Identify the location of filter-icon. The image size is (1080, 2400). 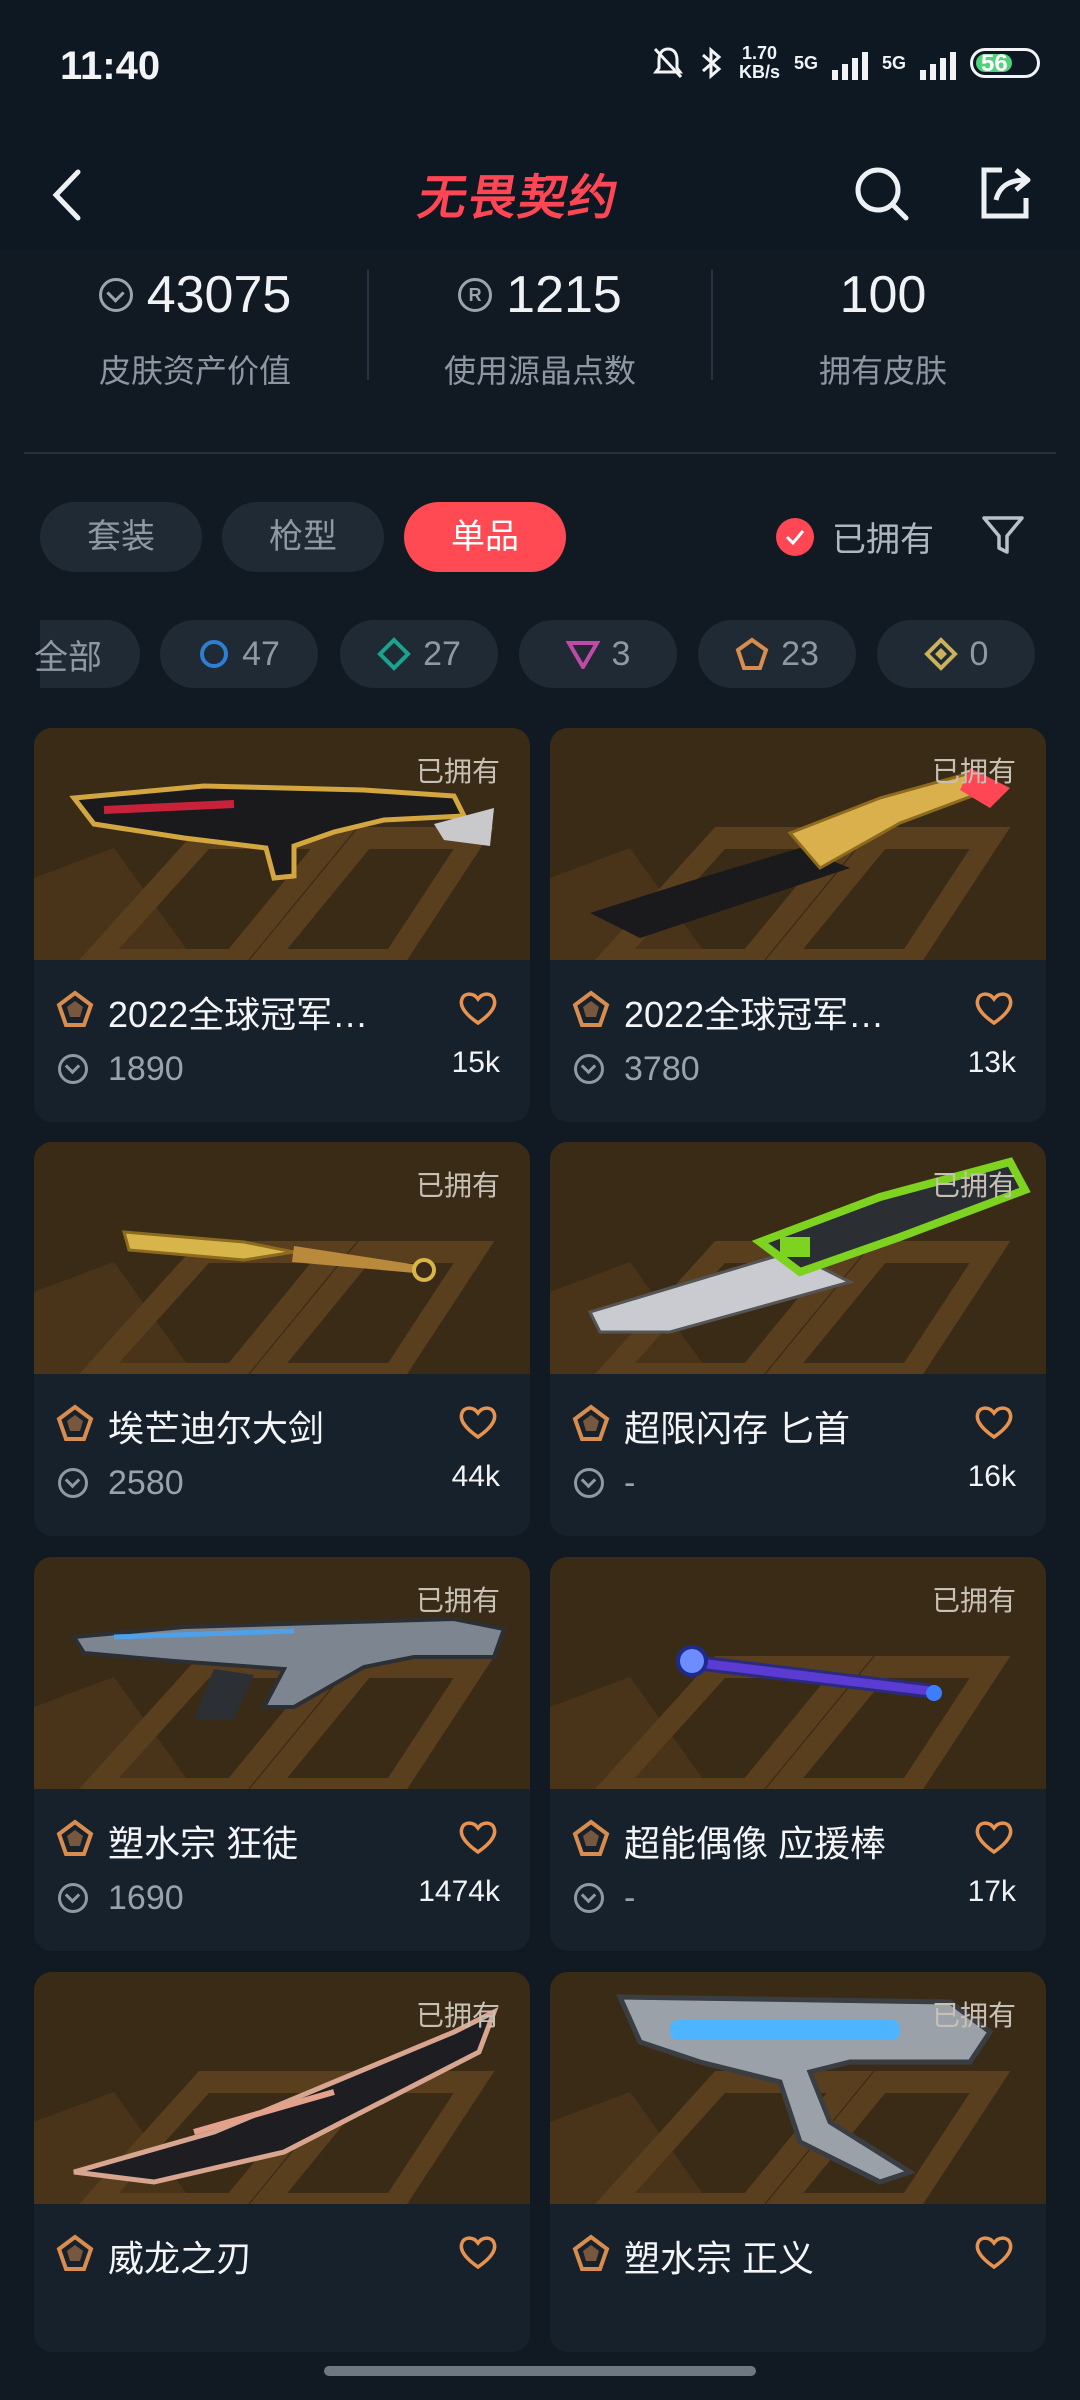
(1003, 535).